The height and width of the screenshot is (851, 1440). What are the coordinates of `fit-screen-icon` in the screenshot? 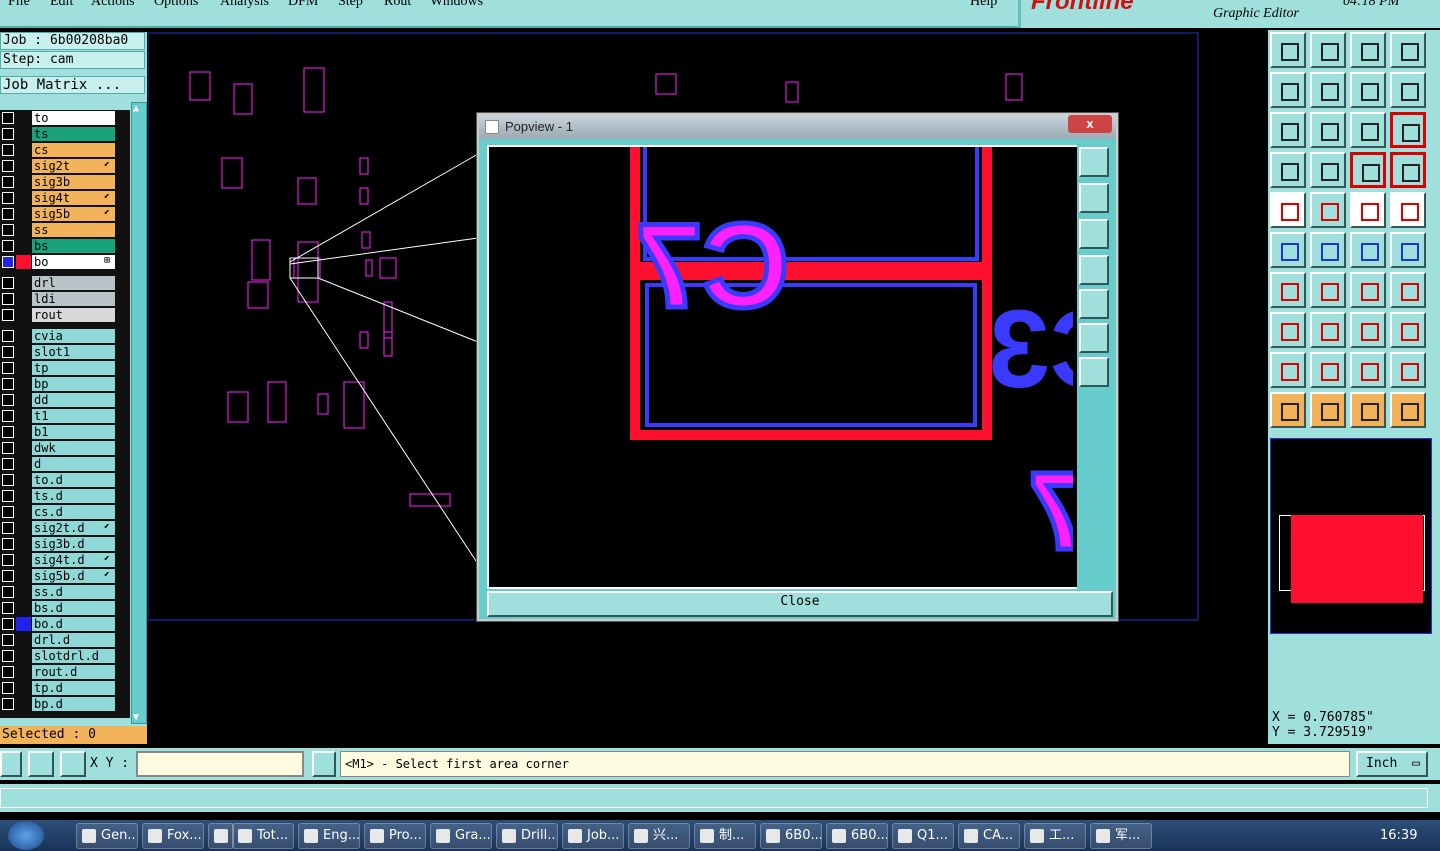 It's located at (1288, 130).